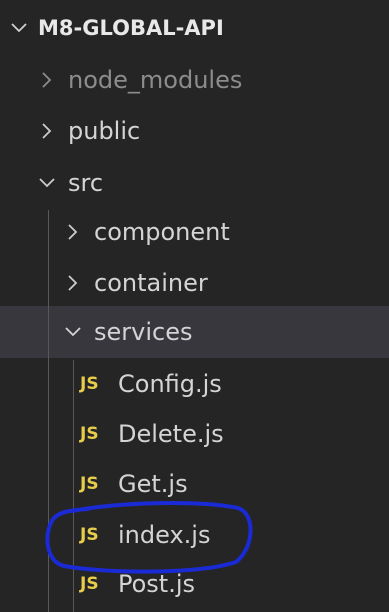 This screenshot has width=389, height=612. Describe the element at coordinates (86, 183) in the screenshot. I see `tree-item-label: src` at that location.